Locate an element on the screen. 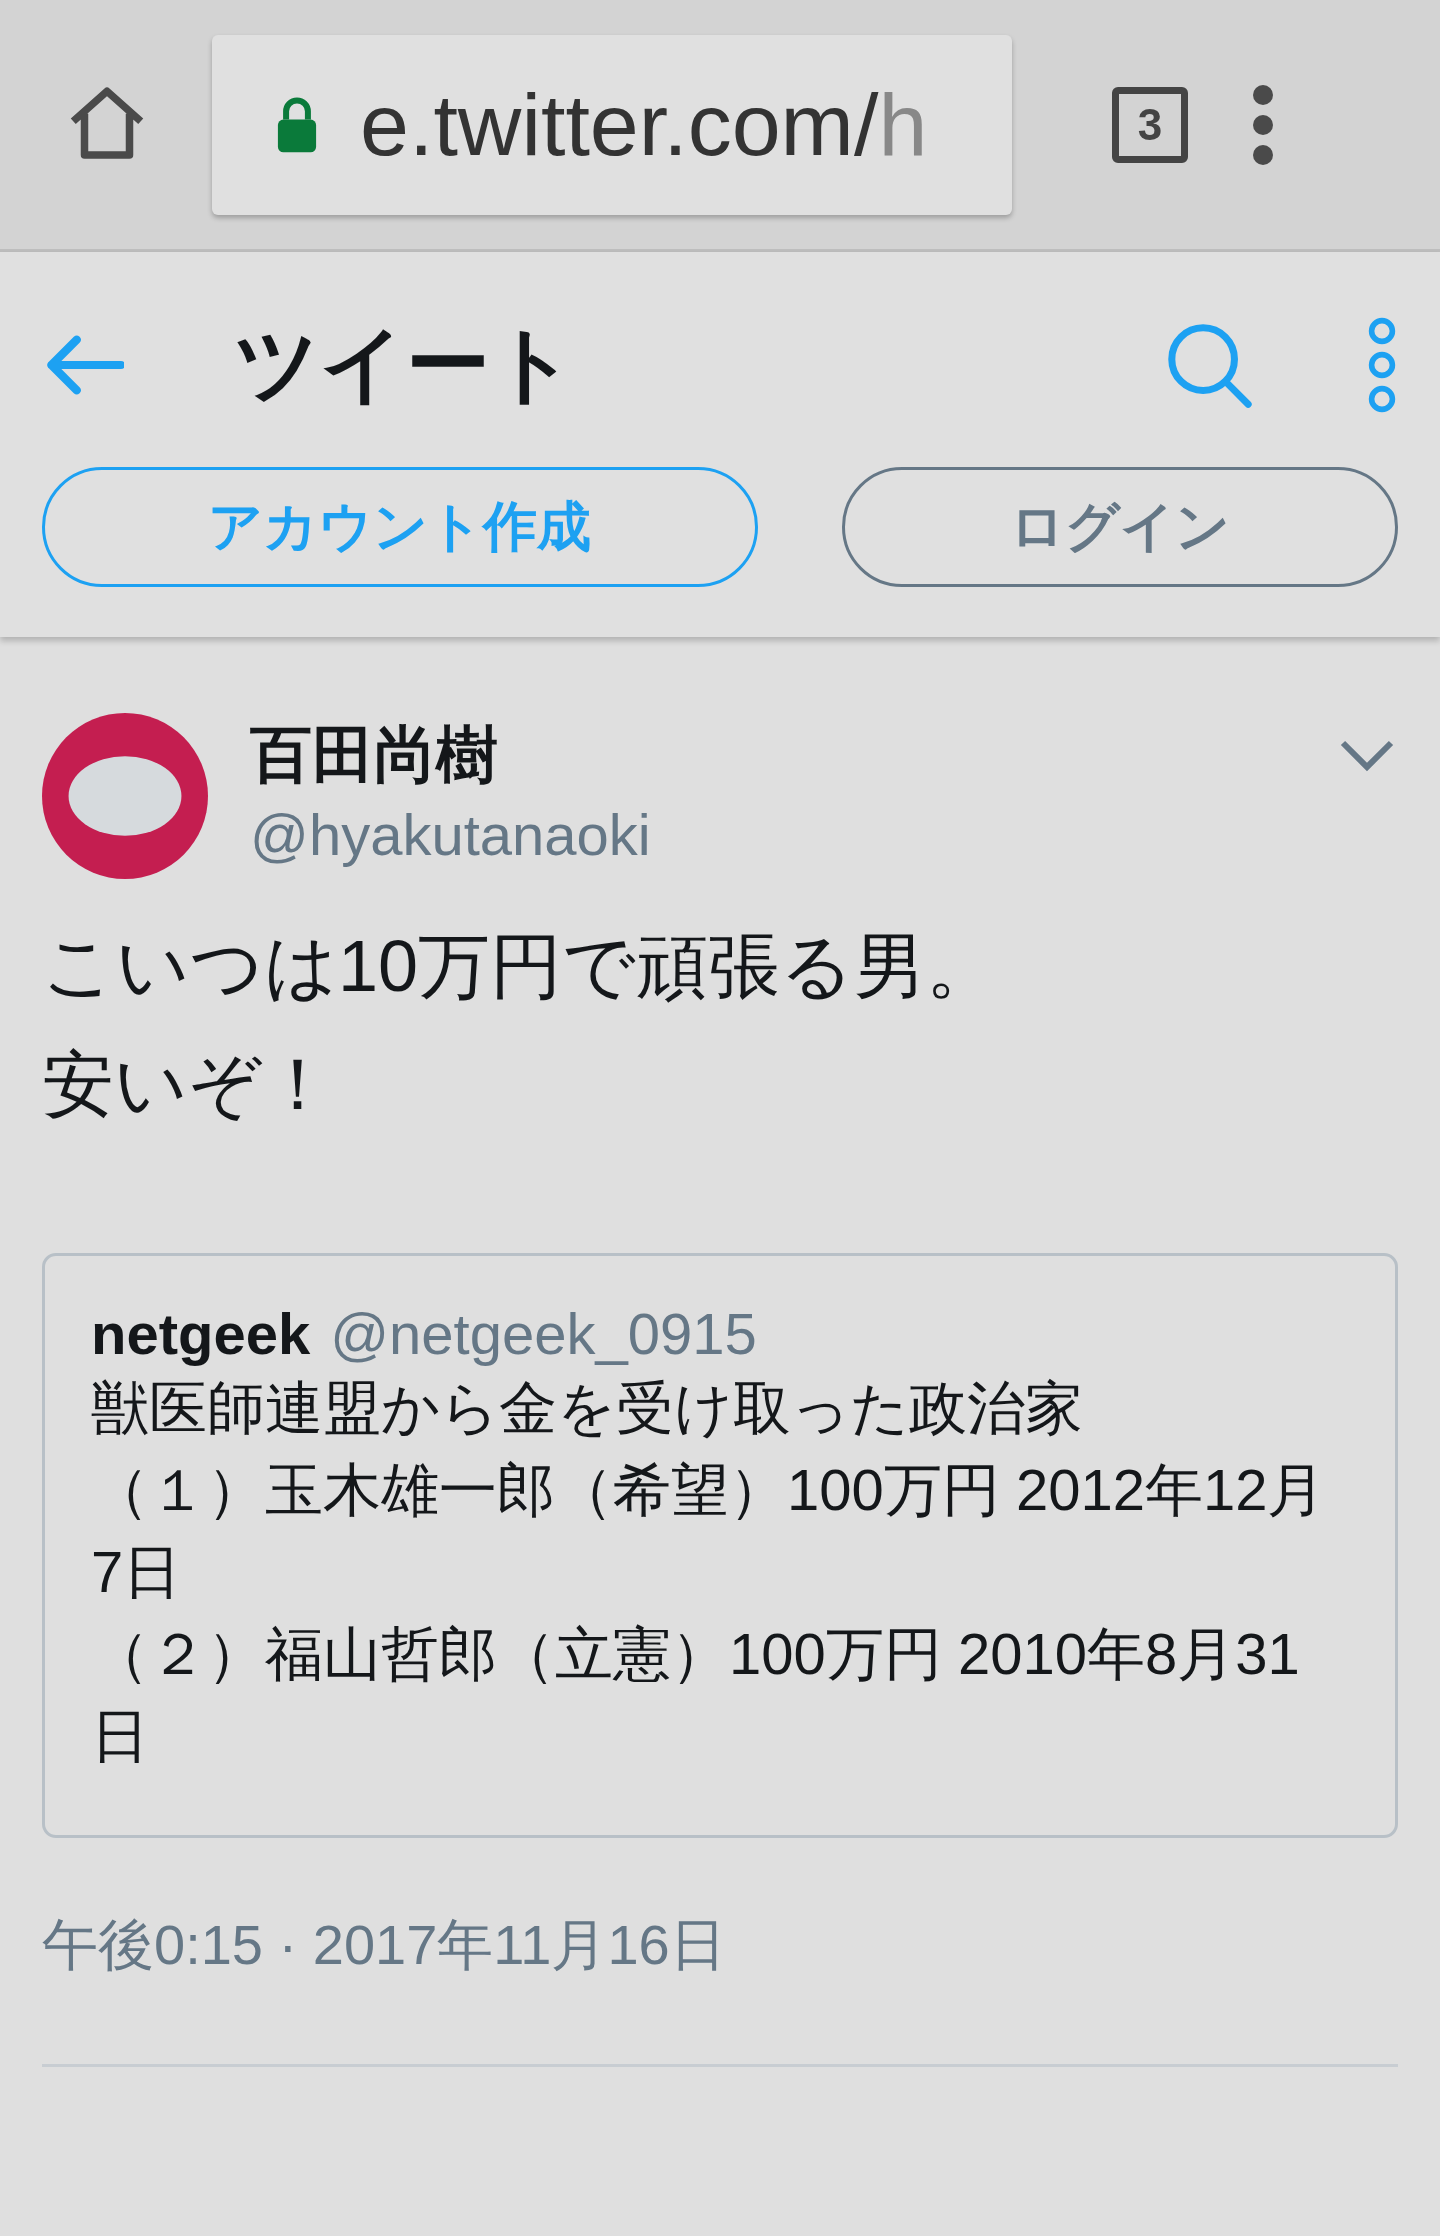  avatar is located at coordinates (125, 796).